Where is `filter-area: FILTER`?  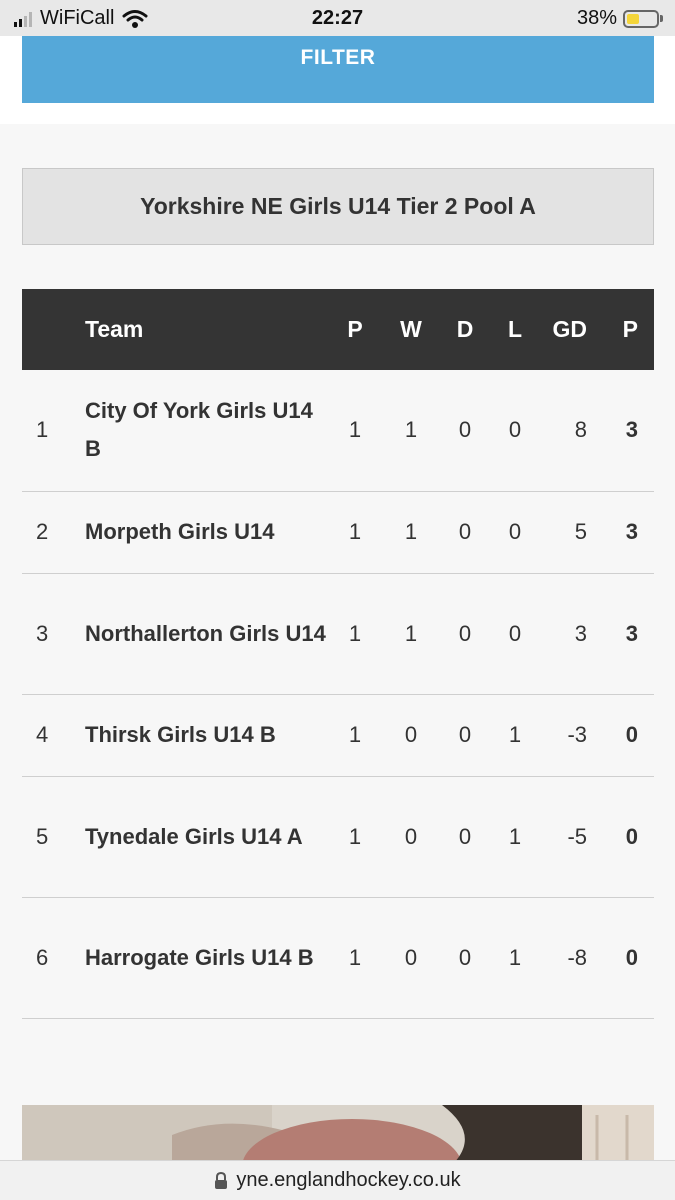
filter-area: FILTER is located at coordinates (337, 80).